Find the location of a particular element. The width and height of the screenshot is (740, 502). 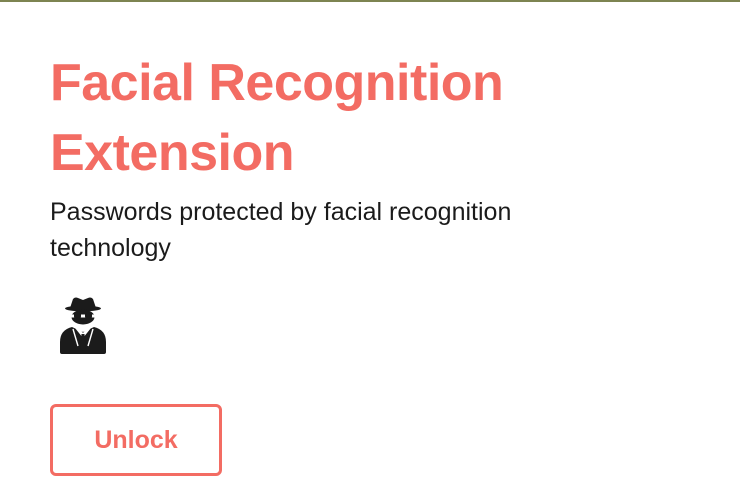

top-divider is located at coordinates (370, 1).